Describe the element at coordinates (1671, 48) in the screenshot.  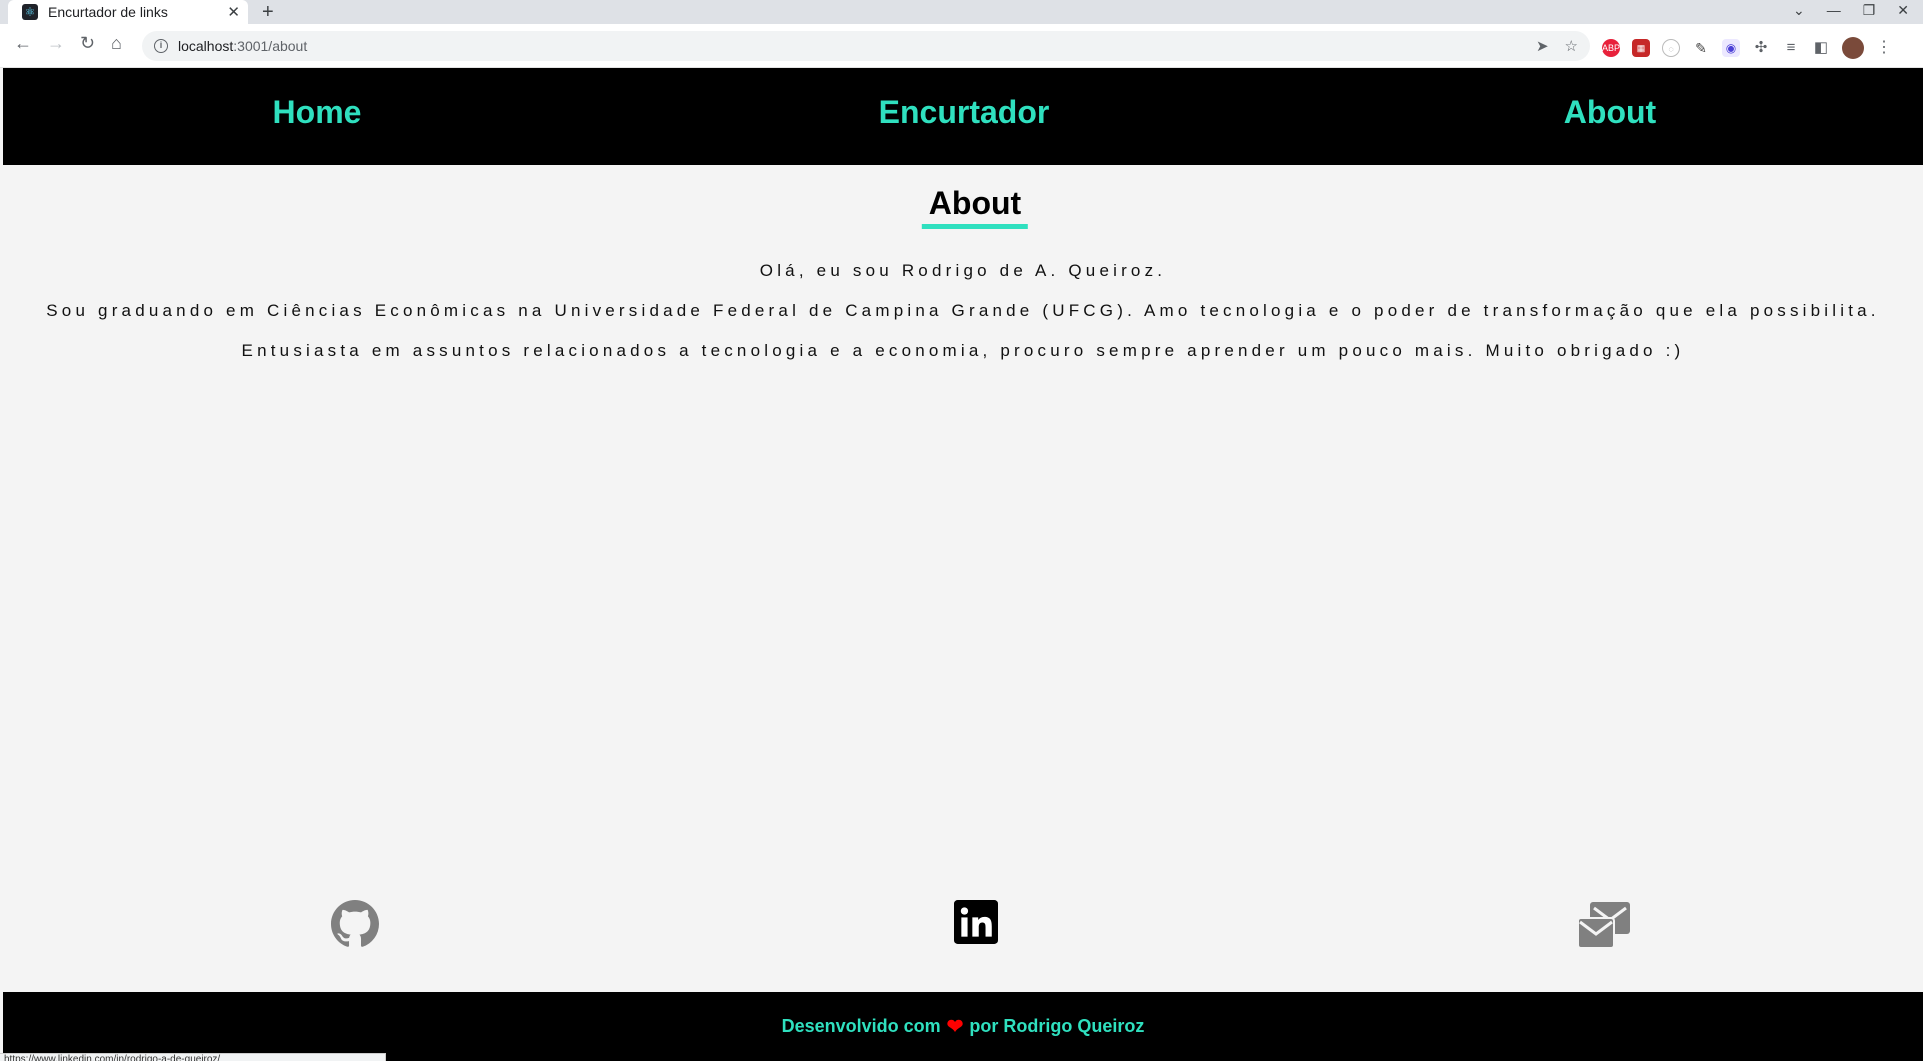
I see `extension-circle-icon: ◌` at that location.